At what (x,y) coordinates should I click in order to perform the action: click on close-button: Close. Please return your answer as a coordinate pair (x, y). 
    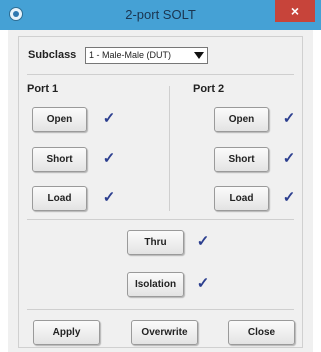
    Looking at the image, I should click on (261, 332).